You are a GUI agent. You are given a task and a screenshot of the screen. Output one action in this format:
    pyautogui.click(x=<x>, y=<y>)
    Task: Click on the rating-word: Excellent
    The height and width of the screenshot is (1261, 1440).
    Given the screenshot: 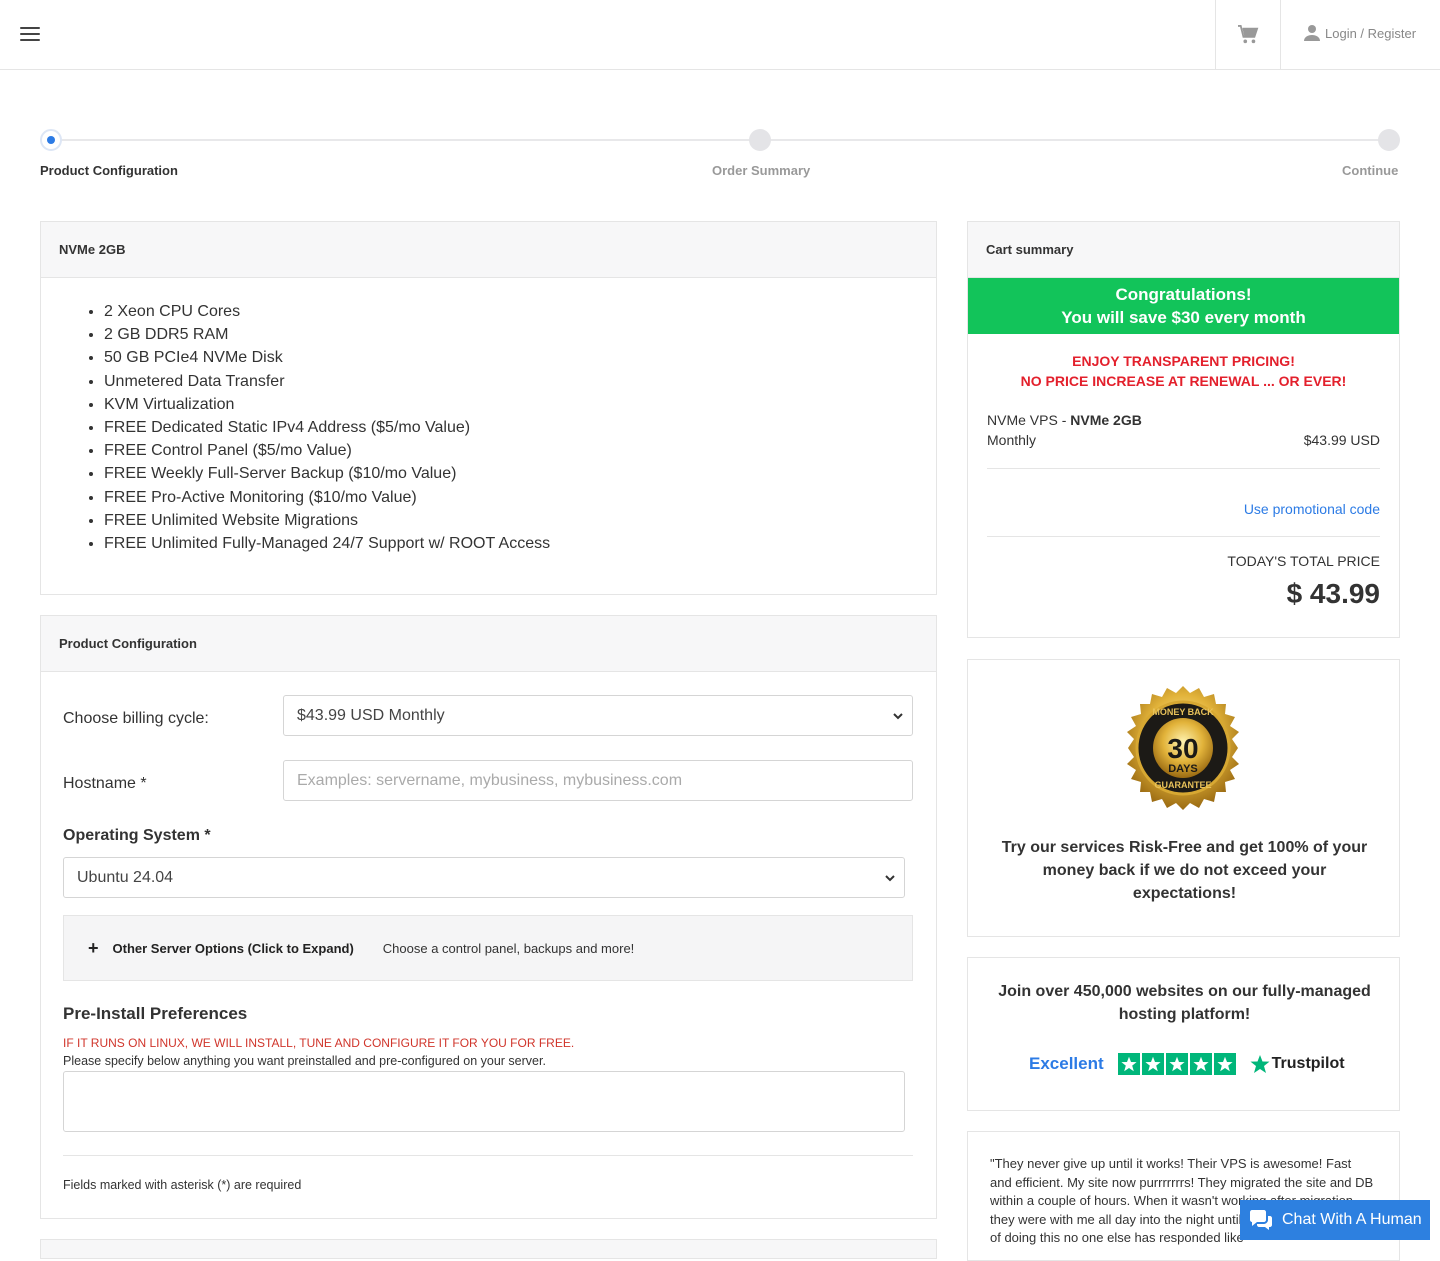 What is the action you would take?
    pyautogui.click(x=1066, y=1063)
    